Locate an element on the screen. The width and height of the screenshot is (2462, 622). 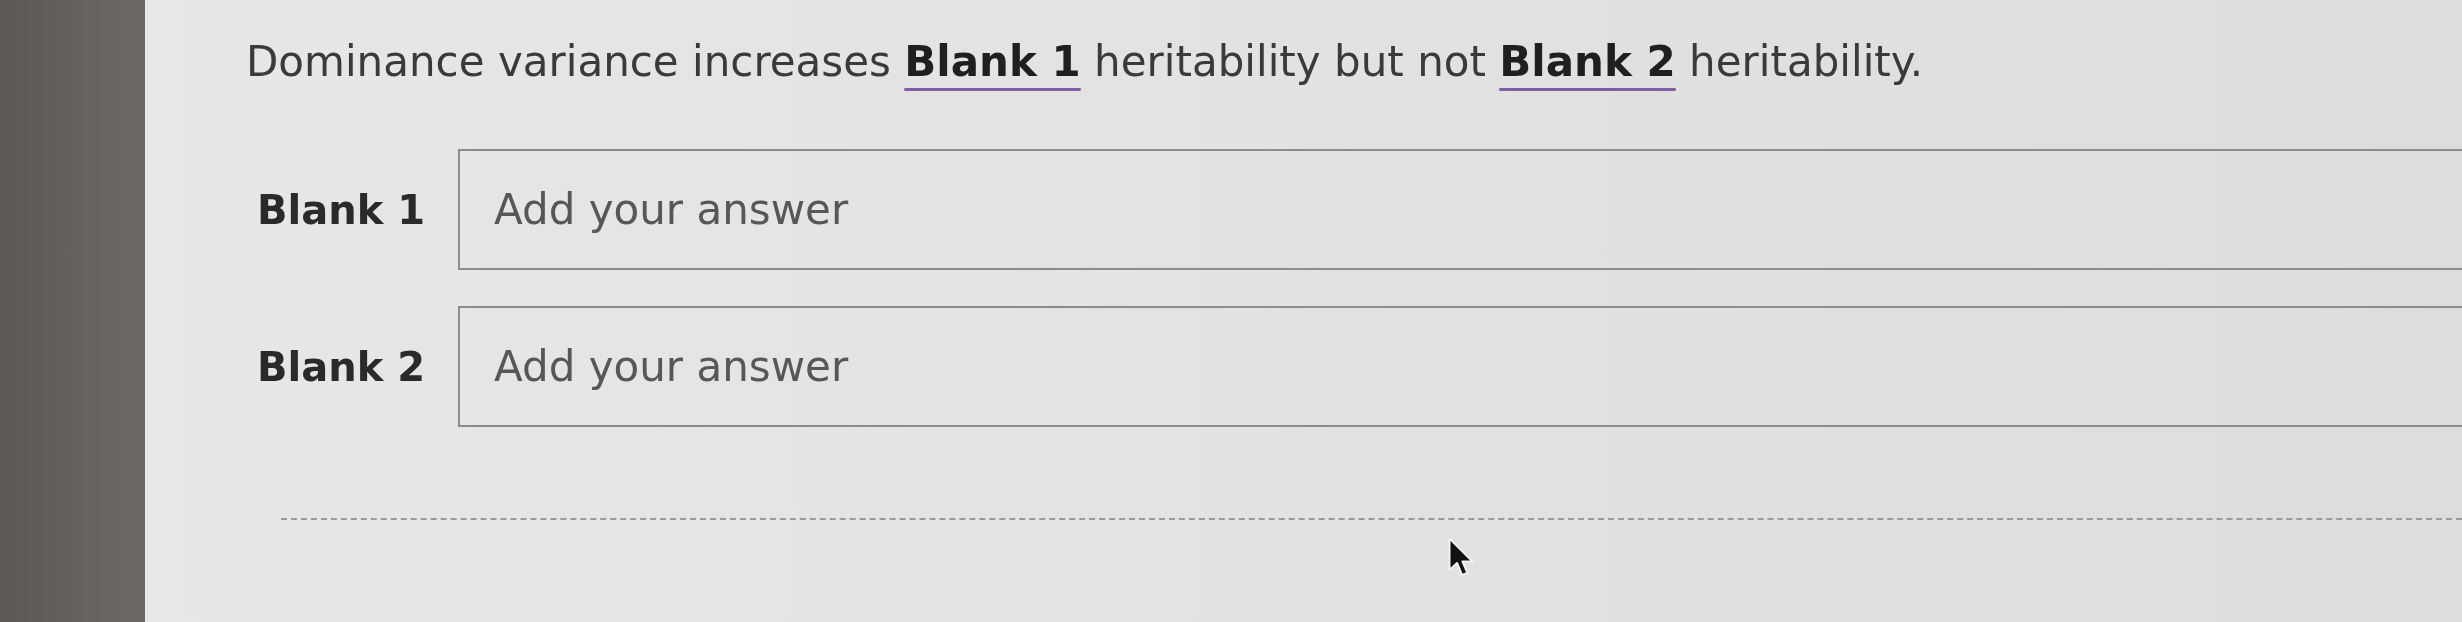
blank-label: Blank 1 is located at coordinates (341, 209).